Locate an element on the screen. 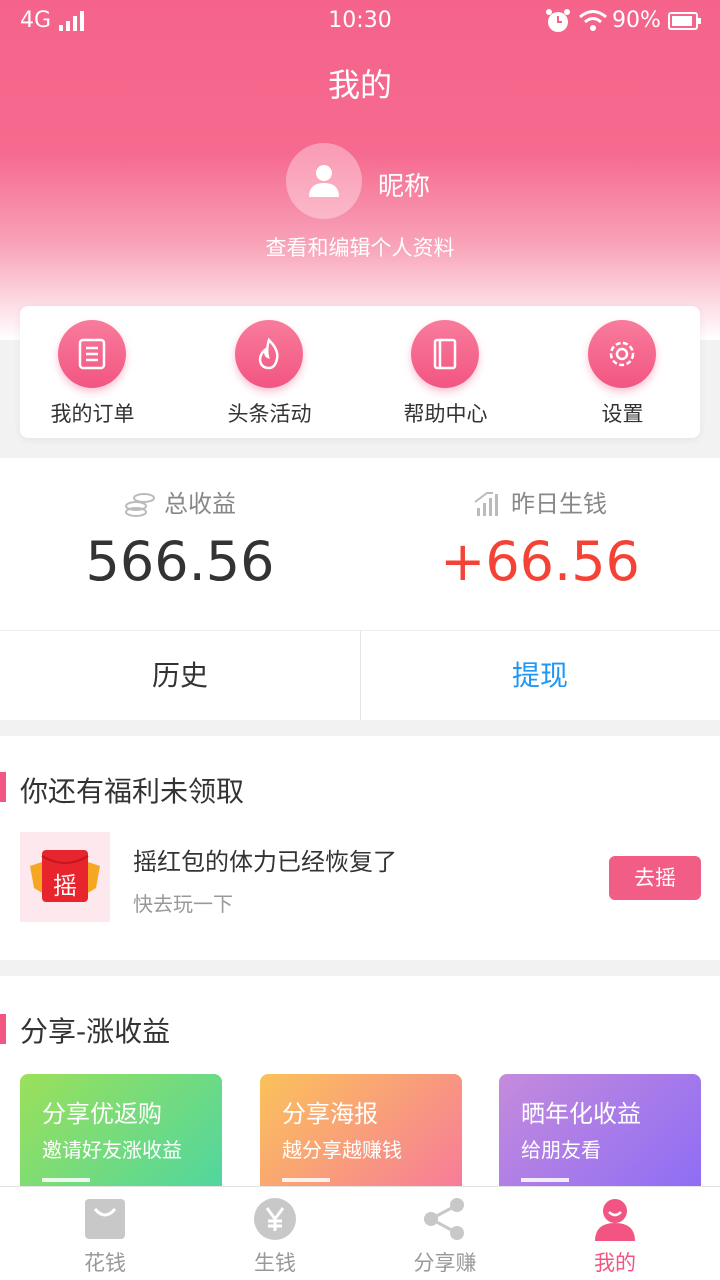 The width and height of the screenshot is (720, 1280). profile-icon is located at coordinates (615, 1220).